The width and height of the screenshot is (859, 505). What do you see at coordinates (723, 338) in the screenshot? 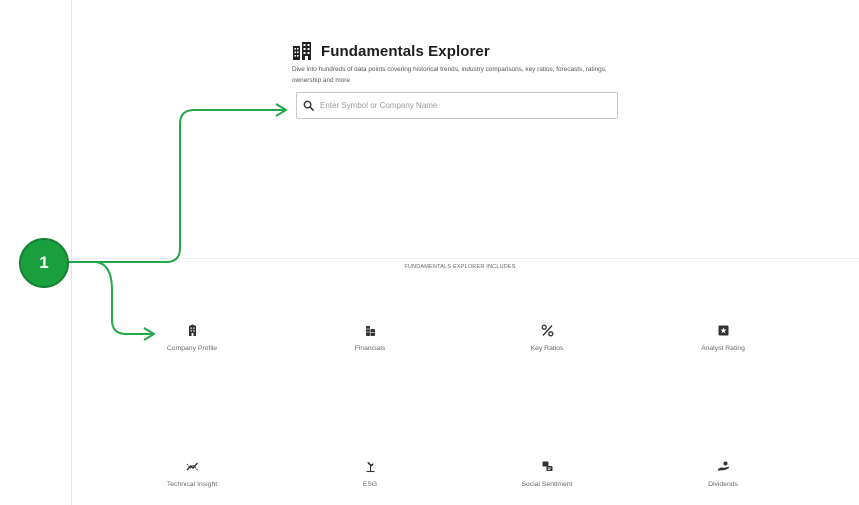
I see `feature-analyst-rating: Analyst Rating` at bounding box center [723, 338].